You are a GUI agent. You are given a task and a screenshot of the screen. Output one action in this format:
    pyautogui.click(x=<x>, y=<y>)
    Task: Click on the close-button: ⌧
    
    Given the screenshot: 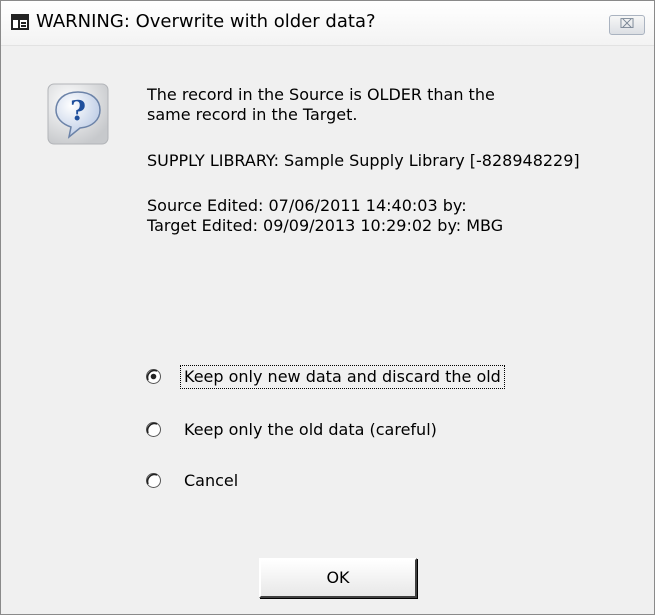 What is the action you would take?
    pyautogui.click(x=627, y=25)
    